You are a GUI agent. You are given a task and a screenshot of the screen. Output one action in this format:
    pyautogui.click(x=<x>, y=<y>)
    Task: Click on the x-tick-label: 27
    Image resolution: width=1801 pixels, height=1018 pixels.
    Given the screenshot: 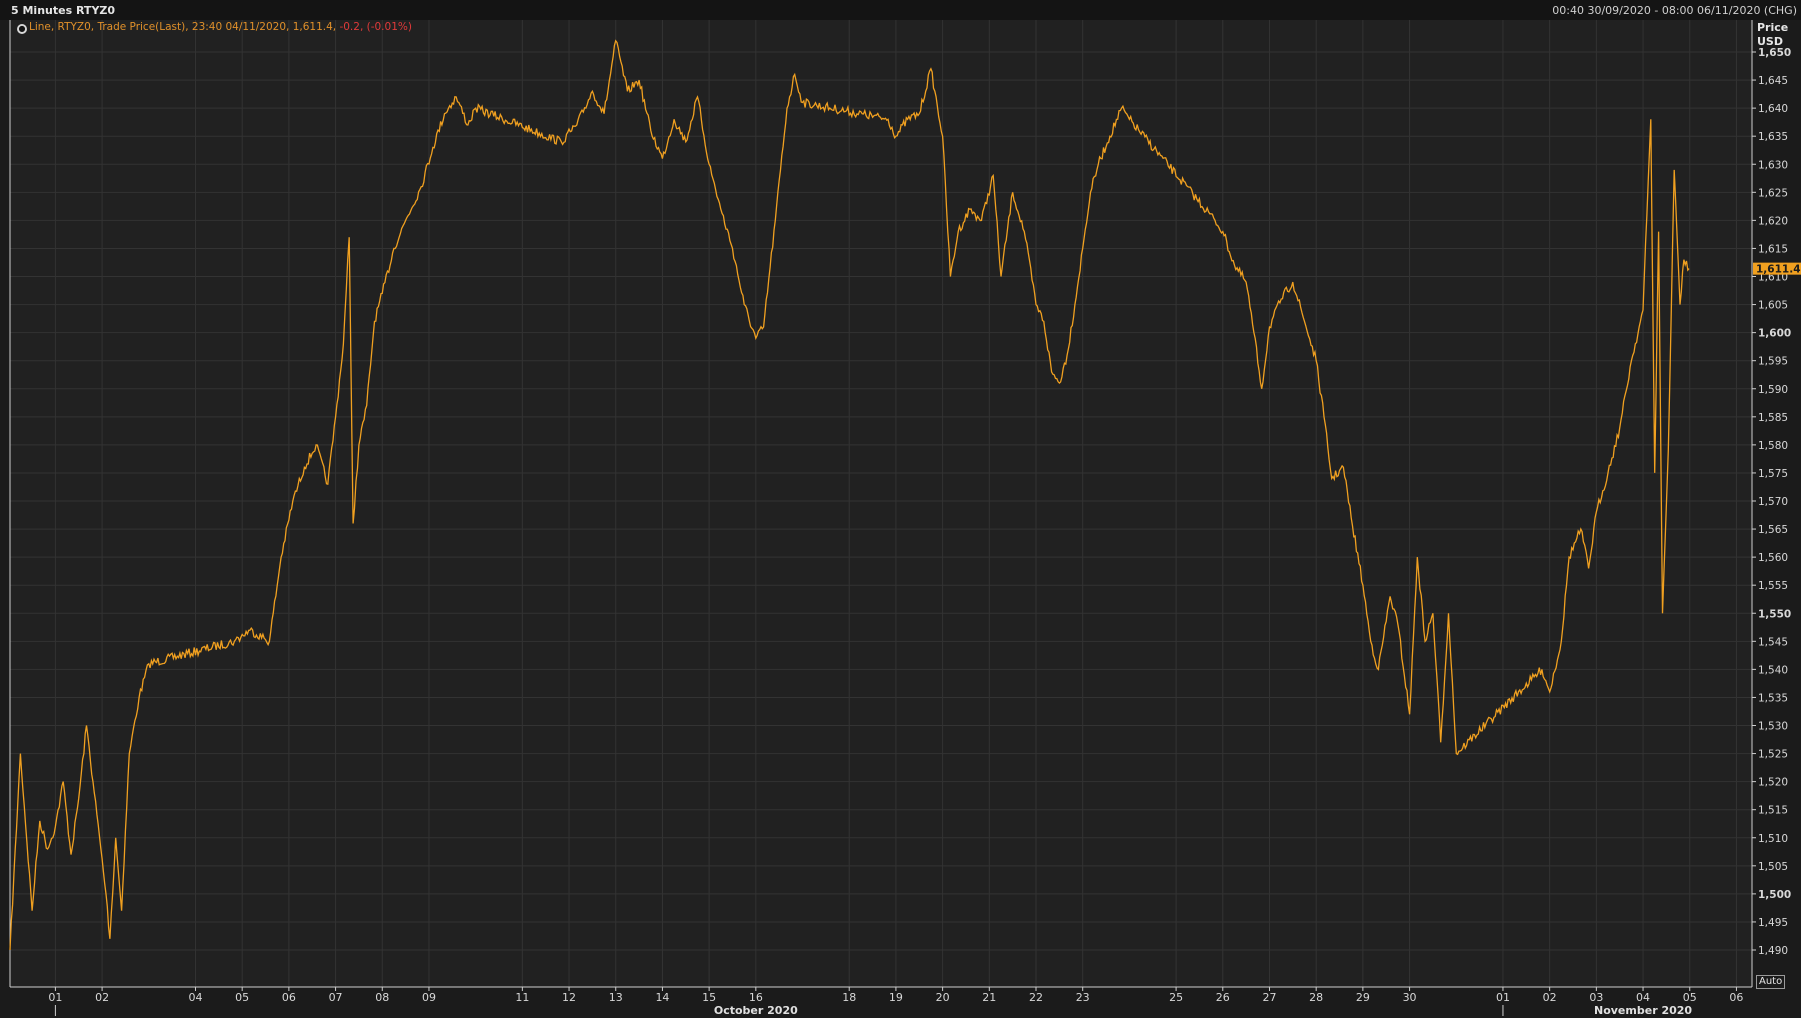 What is the action you would take?
    pyautogui.click(x=1269, y=997)
    